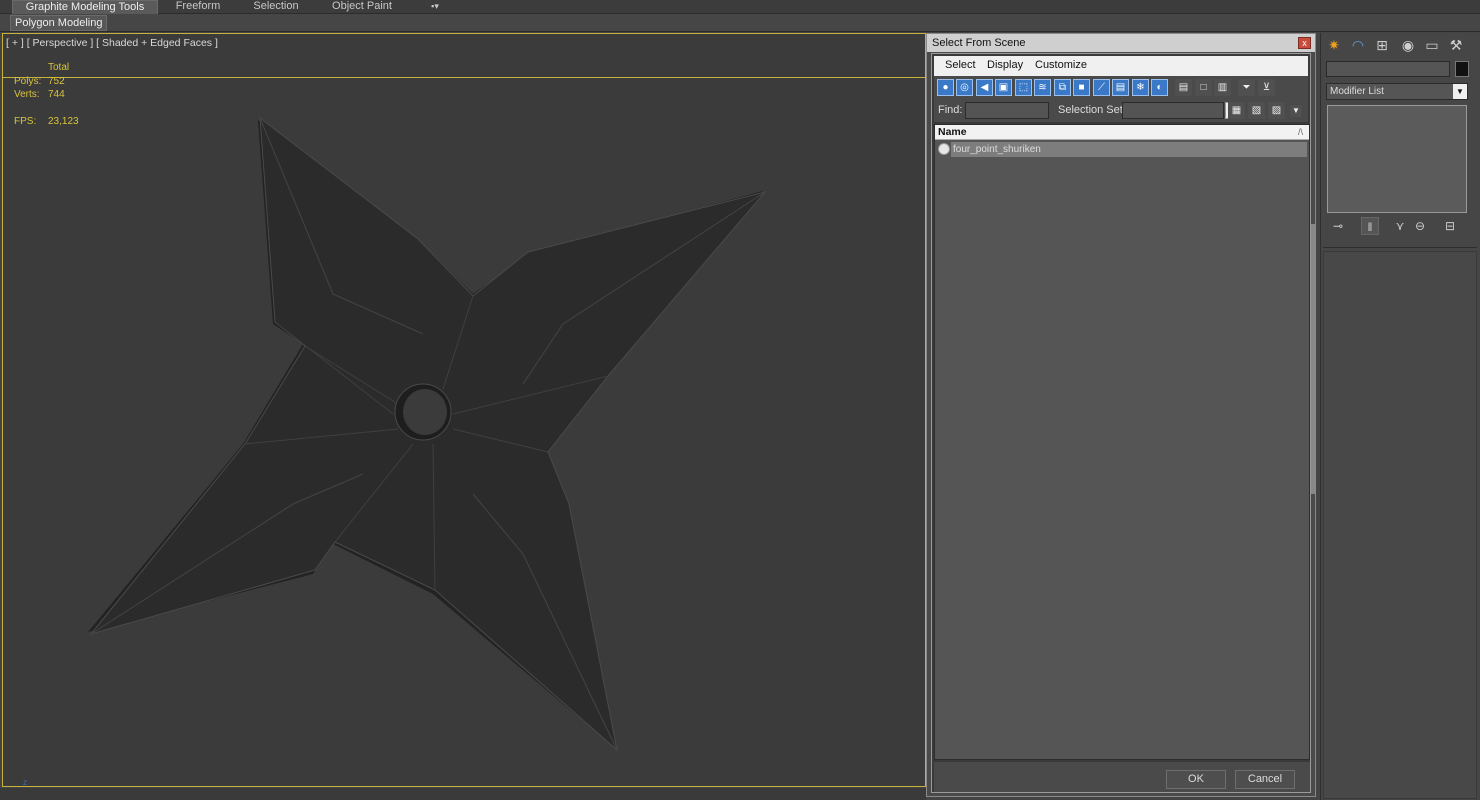 The image size is (1480, 800). Describe the element at coordinates (1122, 777) in the screenshot. I see `dialog-footer: OK Cancel` at that location.